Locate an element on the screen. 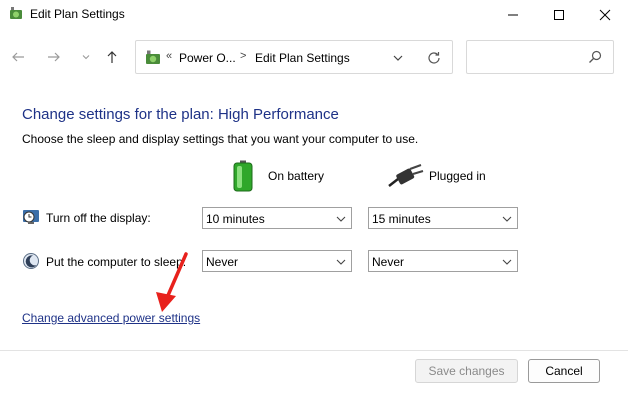 The width and height of the screenshot is (628, 403). search-icon is located at coordinates (595, 57).